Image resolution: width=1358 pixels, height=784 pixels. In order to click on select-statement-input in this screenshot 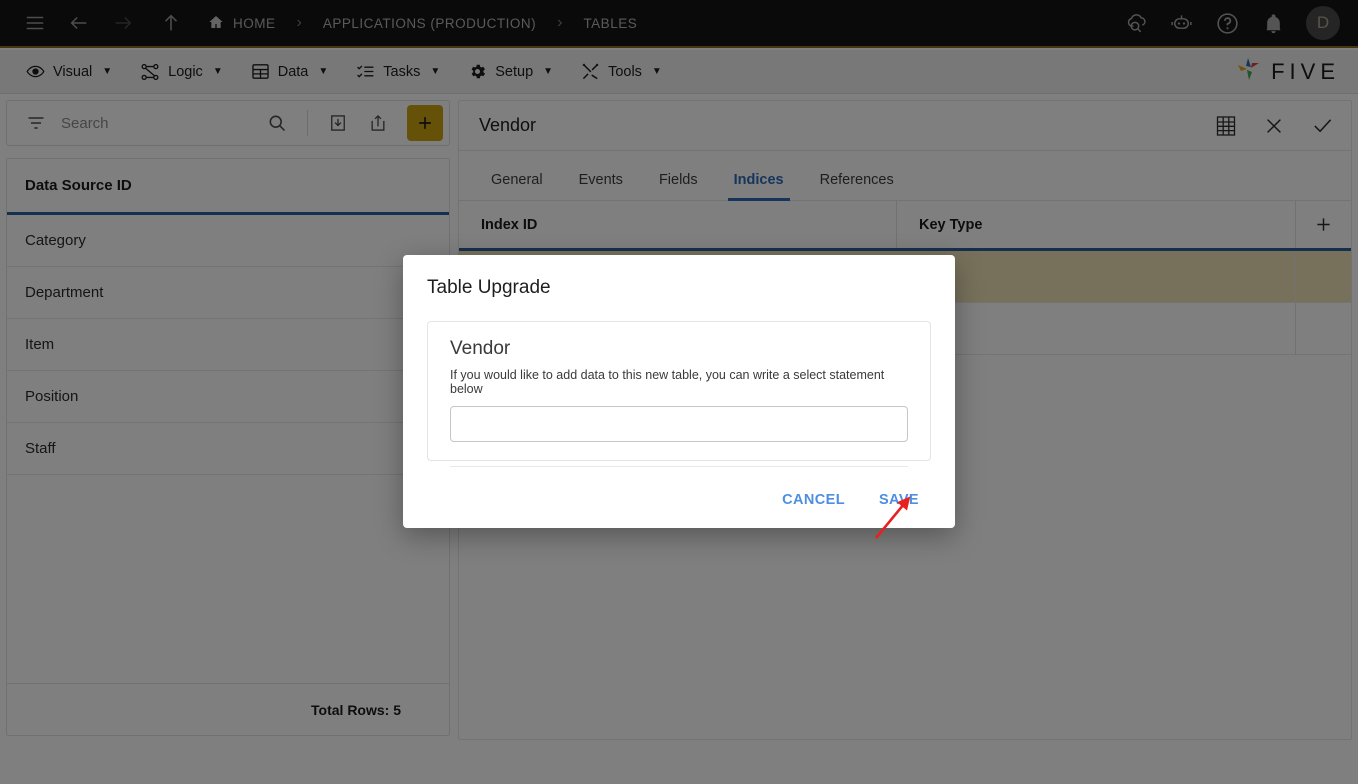, I will do `click(679, 424)`.